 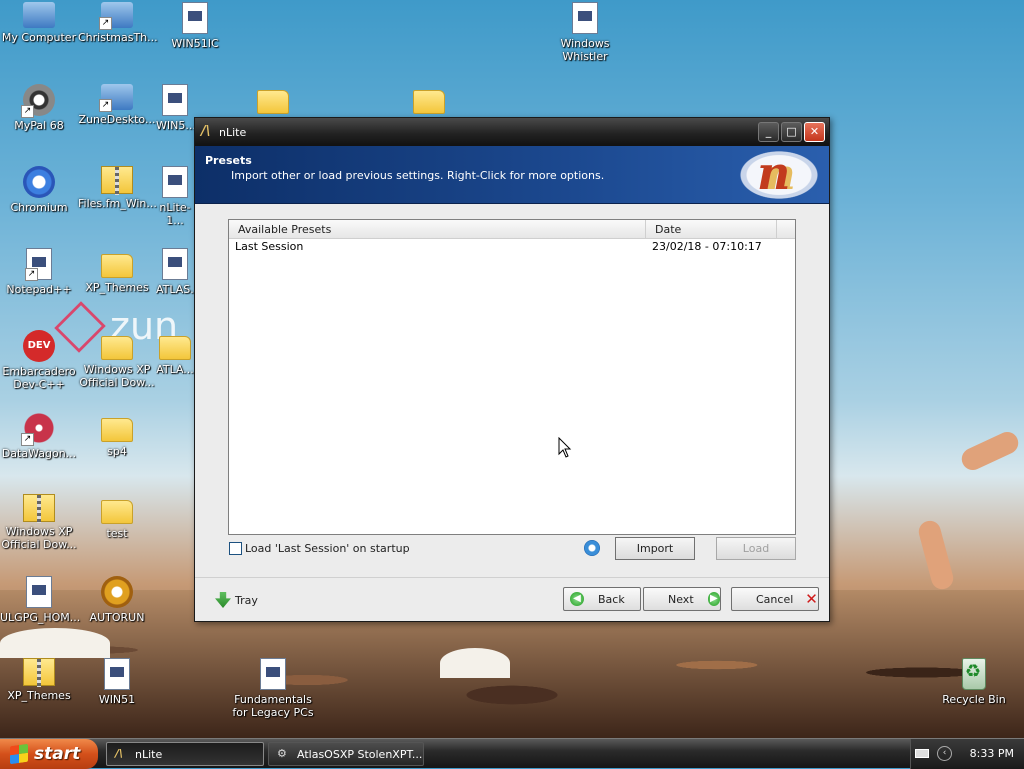 What do you see at coordinates (39, 182) in the screenshot?
I see `chromium-icon` at bounding box center [39, 182].